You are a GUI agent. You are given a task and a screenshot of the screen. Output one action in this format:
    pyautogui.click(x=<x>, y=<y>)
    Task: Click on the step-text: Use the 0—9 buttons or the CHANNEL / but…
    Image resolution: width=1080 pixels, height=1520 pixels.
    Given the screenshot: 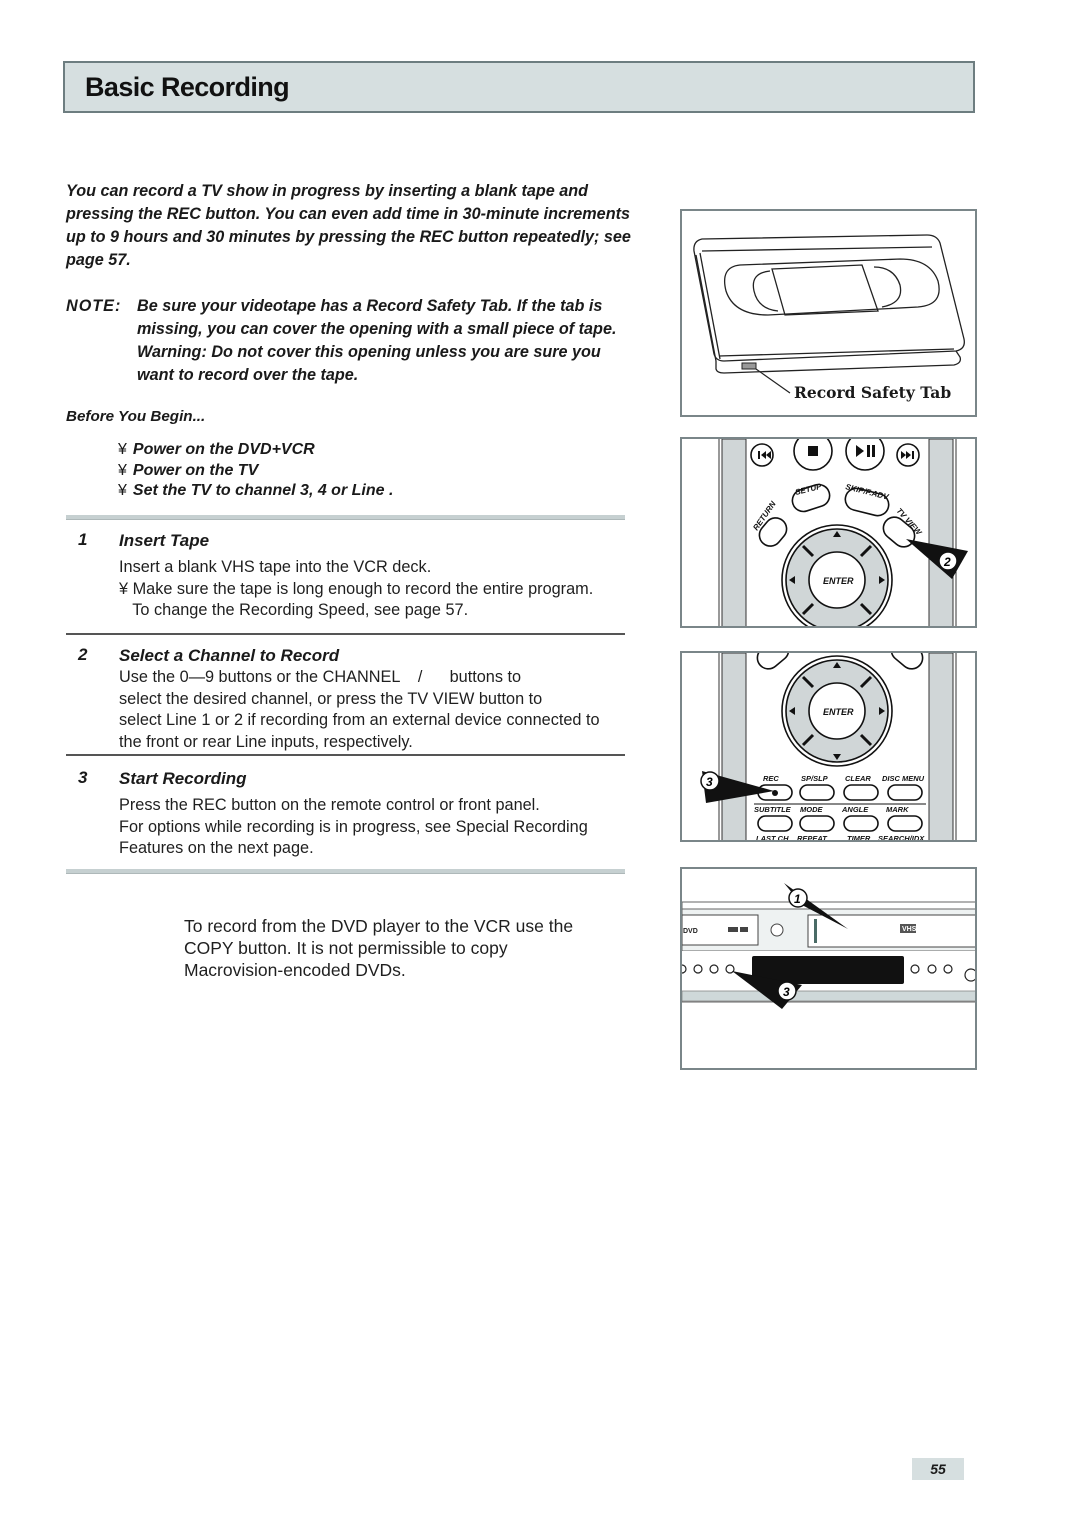 What is the action you would take?
    pyautogui.click(x=377, y=710)
    